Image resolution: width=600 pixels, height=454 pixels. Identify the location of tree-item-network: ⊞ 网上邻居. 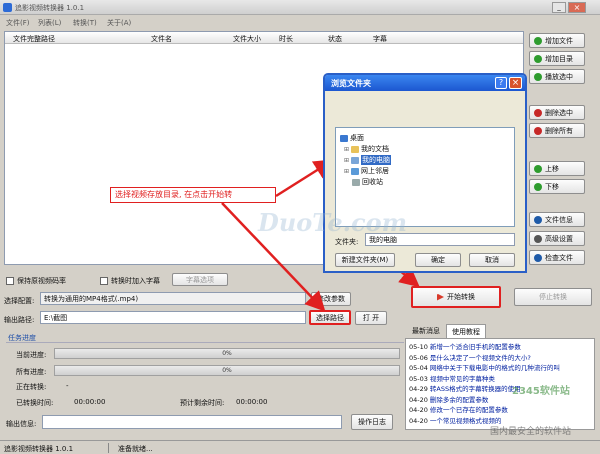
(366, 171).